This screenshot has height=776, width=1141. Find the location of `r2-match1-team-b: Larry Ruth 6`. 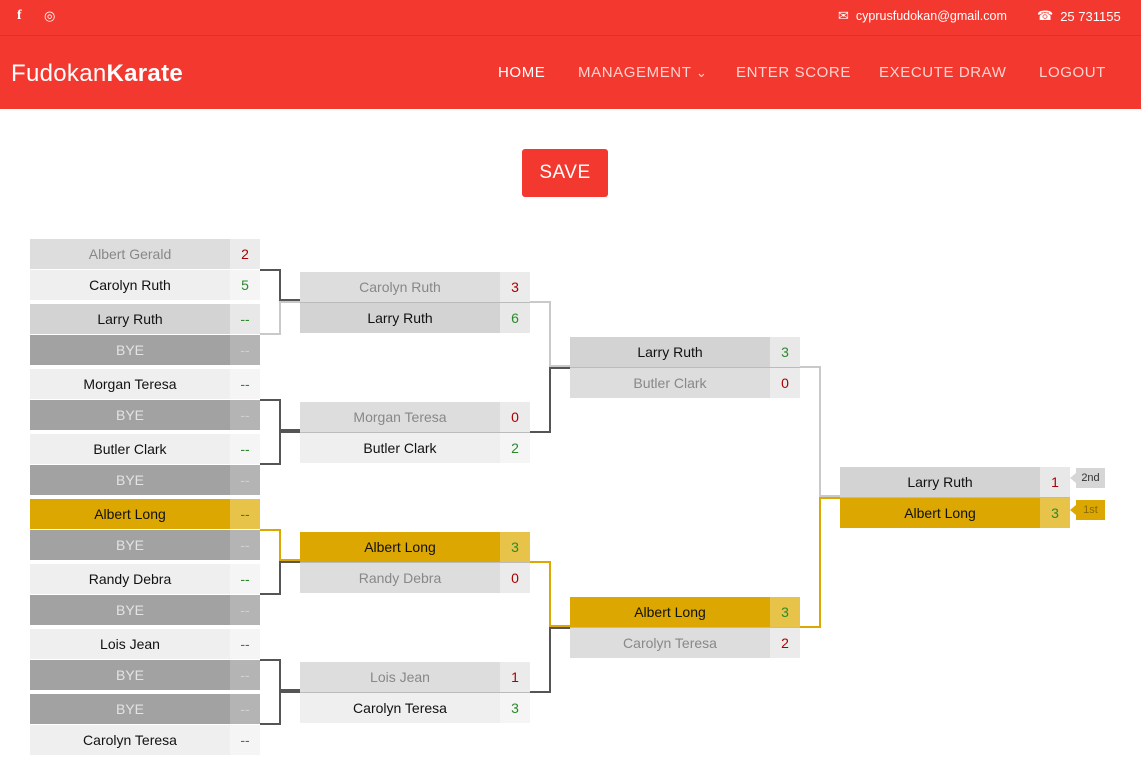

r2-match1-team-b: Larry Ruth 6 is located at coordinates (415, 317).